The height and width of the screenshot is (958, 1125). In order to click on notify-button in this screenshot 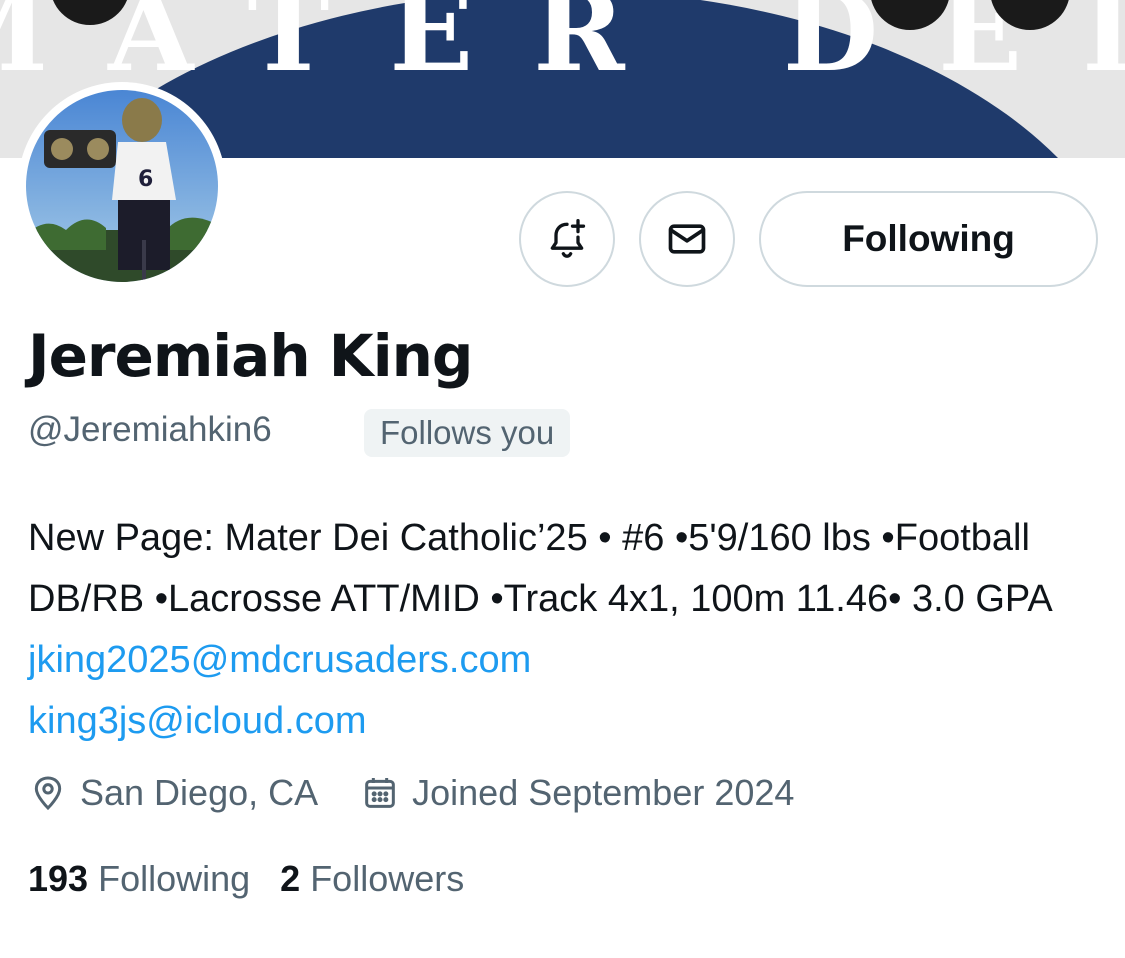, I will do `click(567, 239)`.